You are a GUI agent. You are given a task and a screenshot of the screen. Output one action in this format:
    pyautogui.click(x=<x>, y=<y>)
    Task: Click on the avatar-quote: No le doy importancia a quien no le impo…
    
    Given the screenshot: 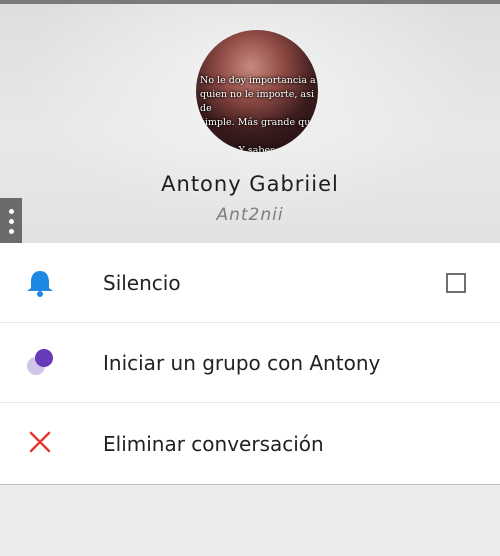 What is the action you would take?
    pyautogui.click(x=258, y=113)
    